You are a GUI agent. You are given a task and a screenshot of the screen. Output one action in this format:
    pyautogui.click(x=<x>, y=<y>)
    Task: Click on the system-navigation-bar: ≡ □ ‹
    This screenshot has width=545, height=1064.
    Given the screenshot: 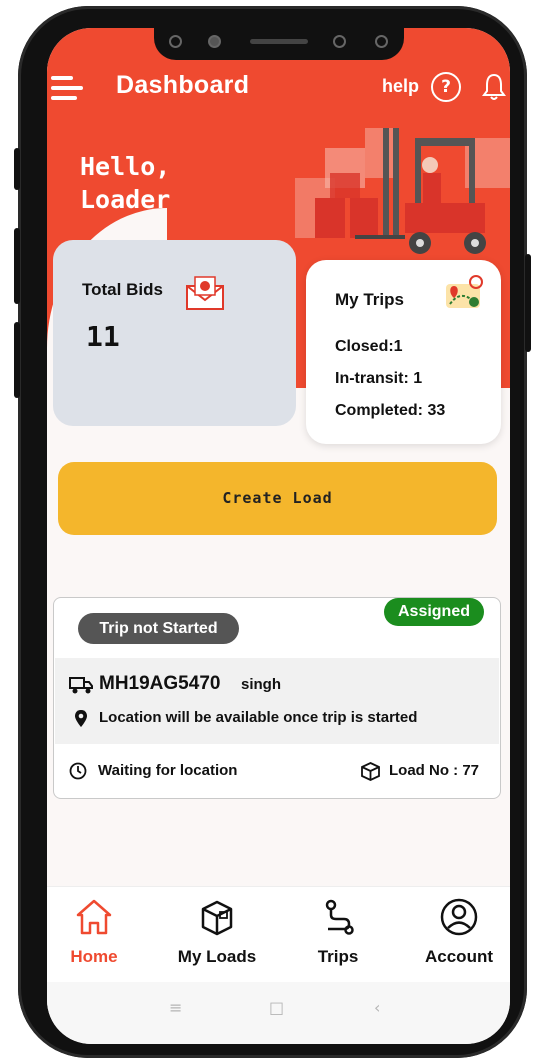 What is the action you would take?
    pyautogui.click(x=278, y=1013)
    